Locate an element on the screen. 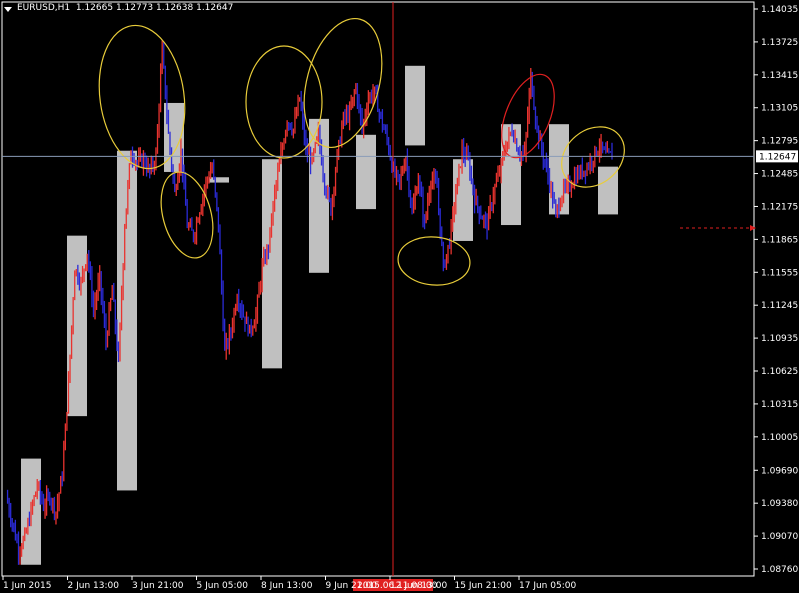  time-tick-label: 5 Jun 05:00 is located at coordinates (223, 586).